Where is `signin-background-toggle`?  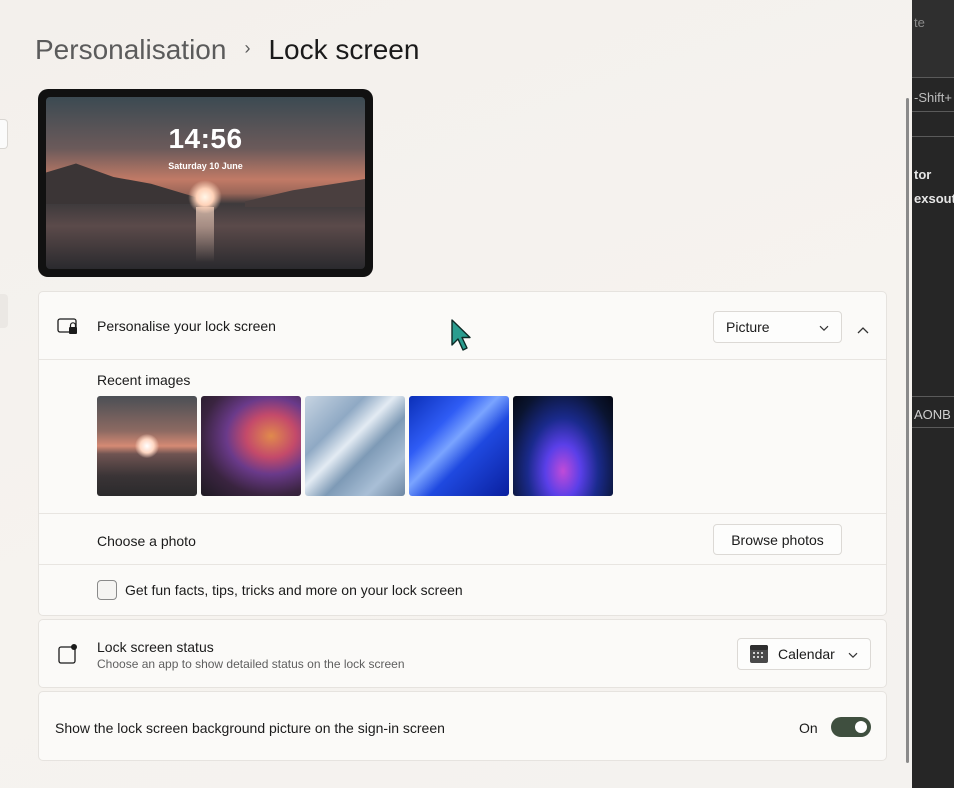 signin-background-toggle is located at coordinates (851, 727).